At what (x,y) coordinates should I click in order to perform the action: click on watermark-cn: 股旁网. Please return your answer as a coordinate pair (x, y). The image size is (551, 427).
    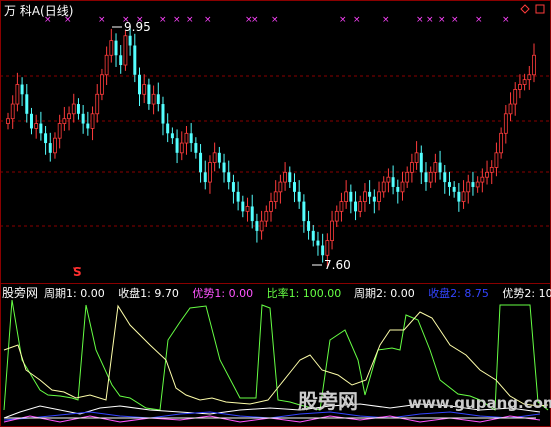
    Looking at the image, I should click on (328, 401).